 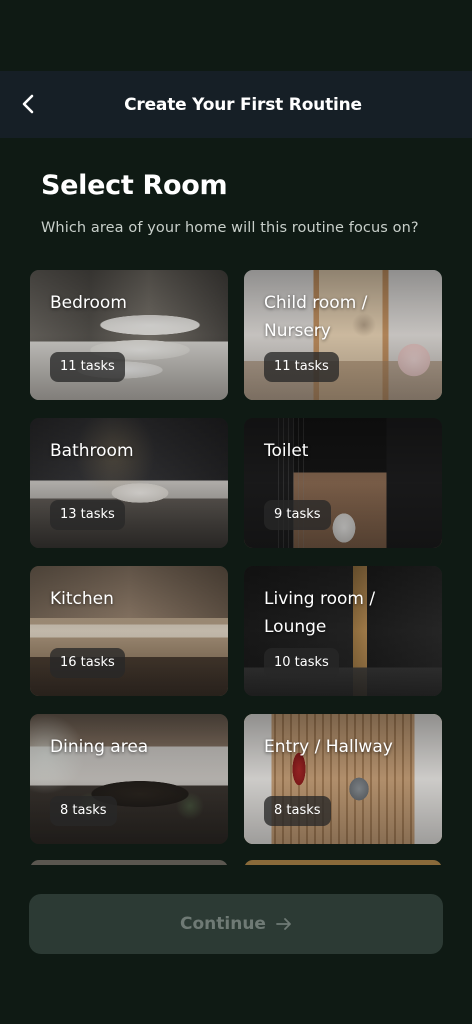 What do you see at coordinates (129, 335) in the screenshot?
I see `room-card-bedroom: Bedroom 11 tasks` at bounding box center [129, 335].